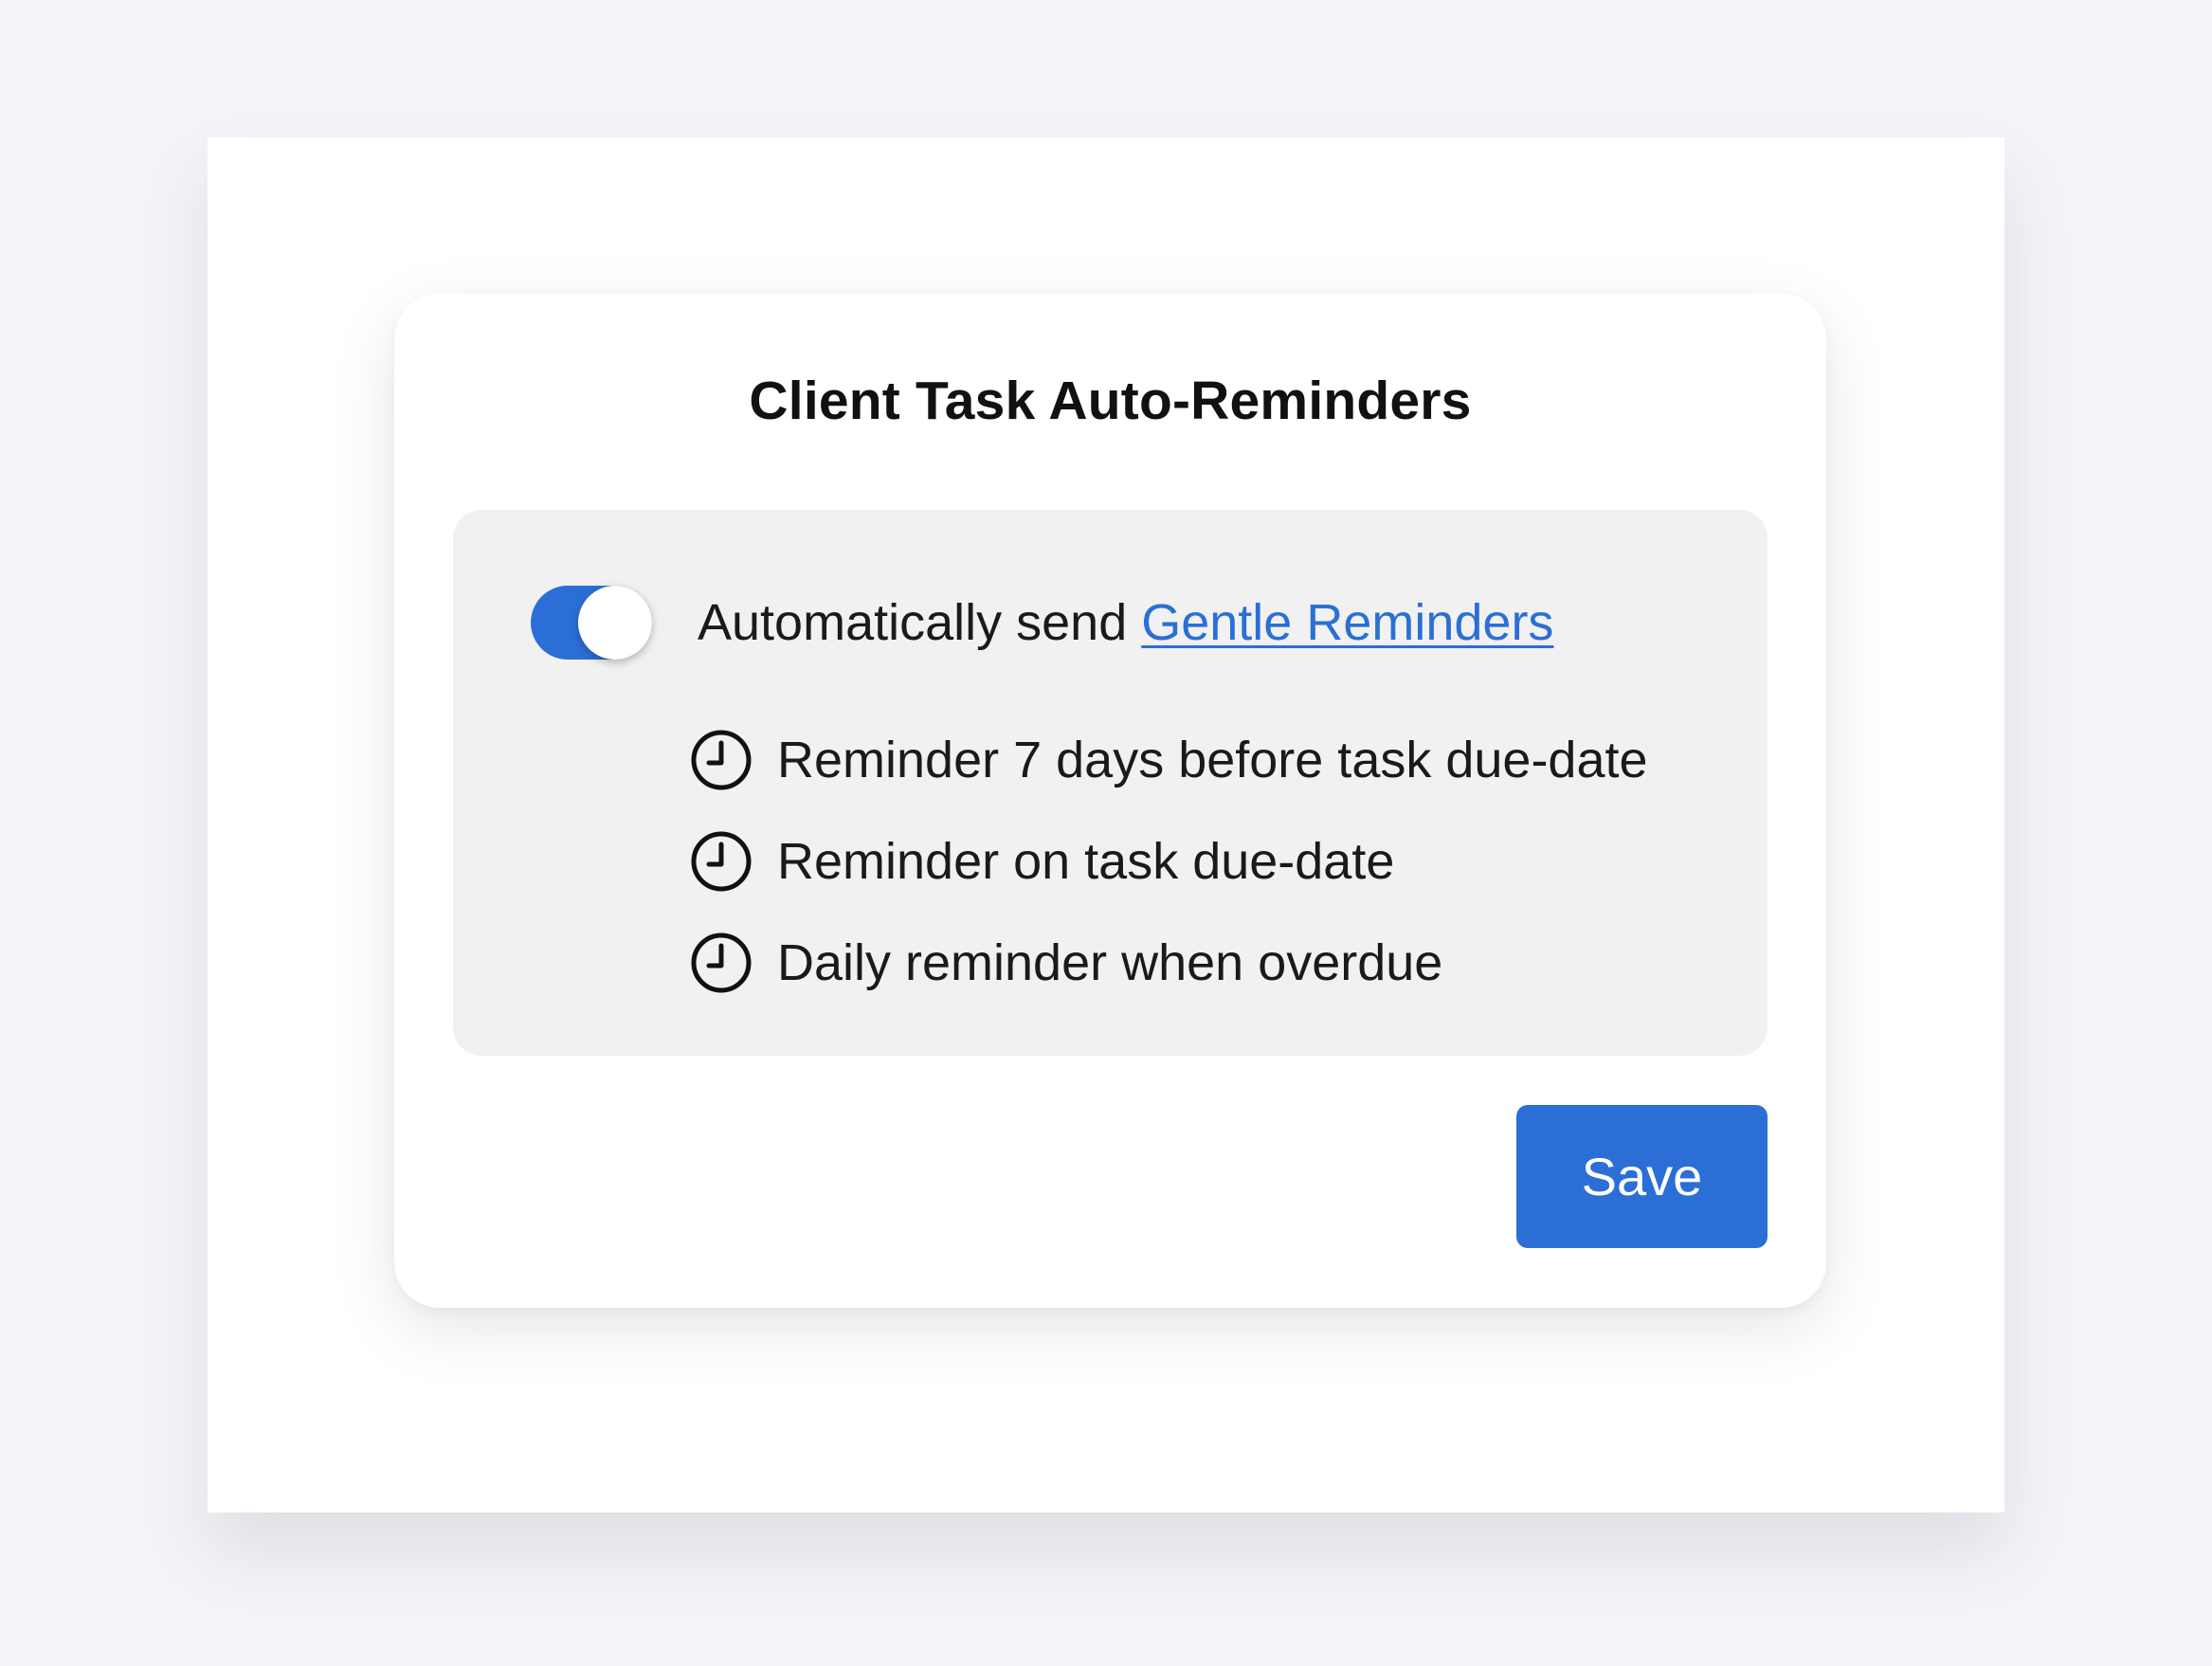  I want to click on auto-send-label: Automatically send Gentle Reminders, so click(1125, 622).